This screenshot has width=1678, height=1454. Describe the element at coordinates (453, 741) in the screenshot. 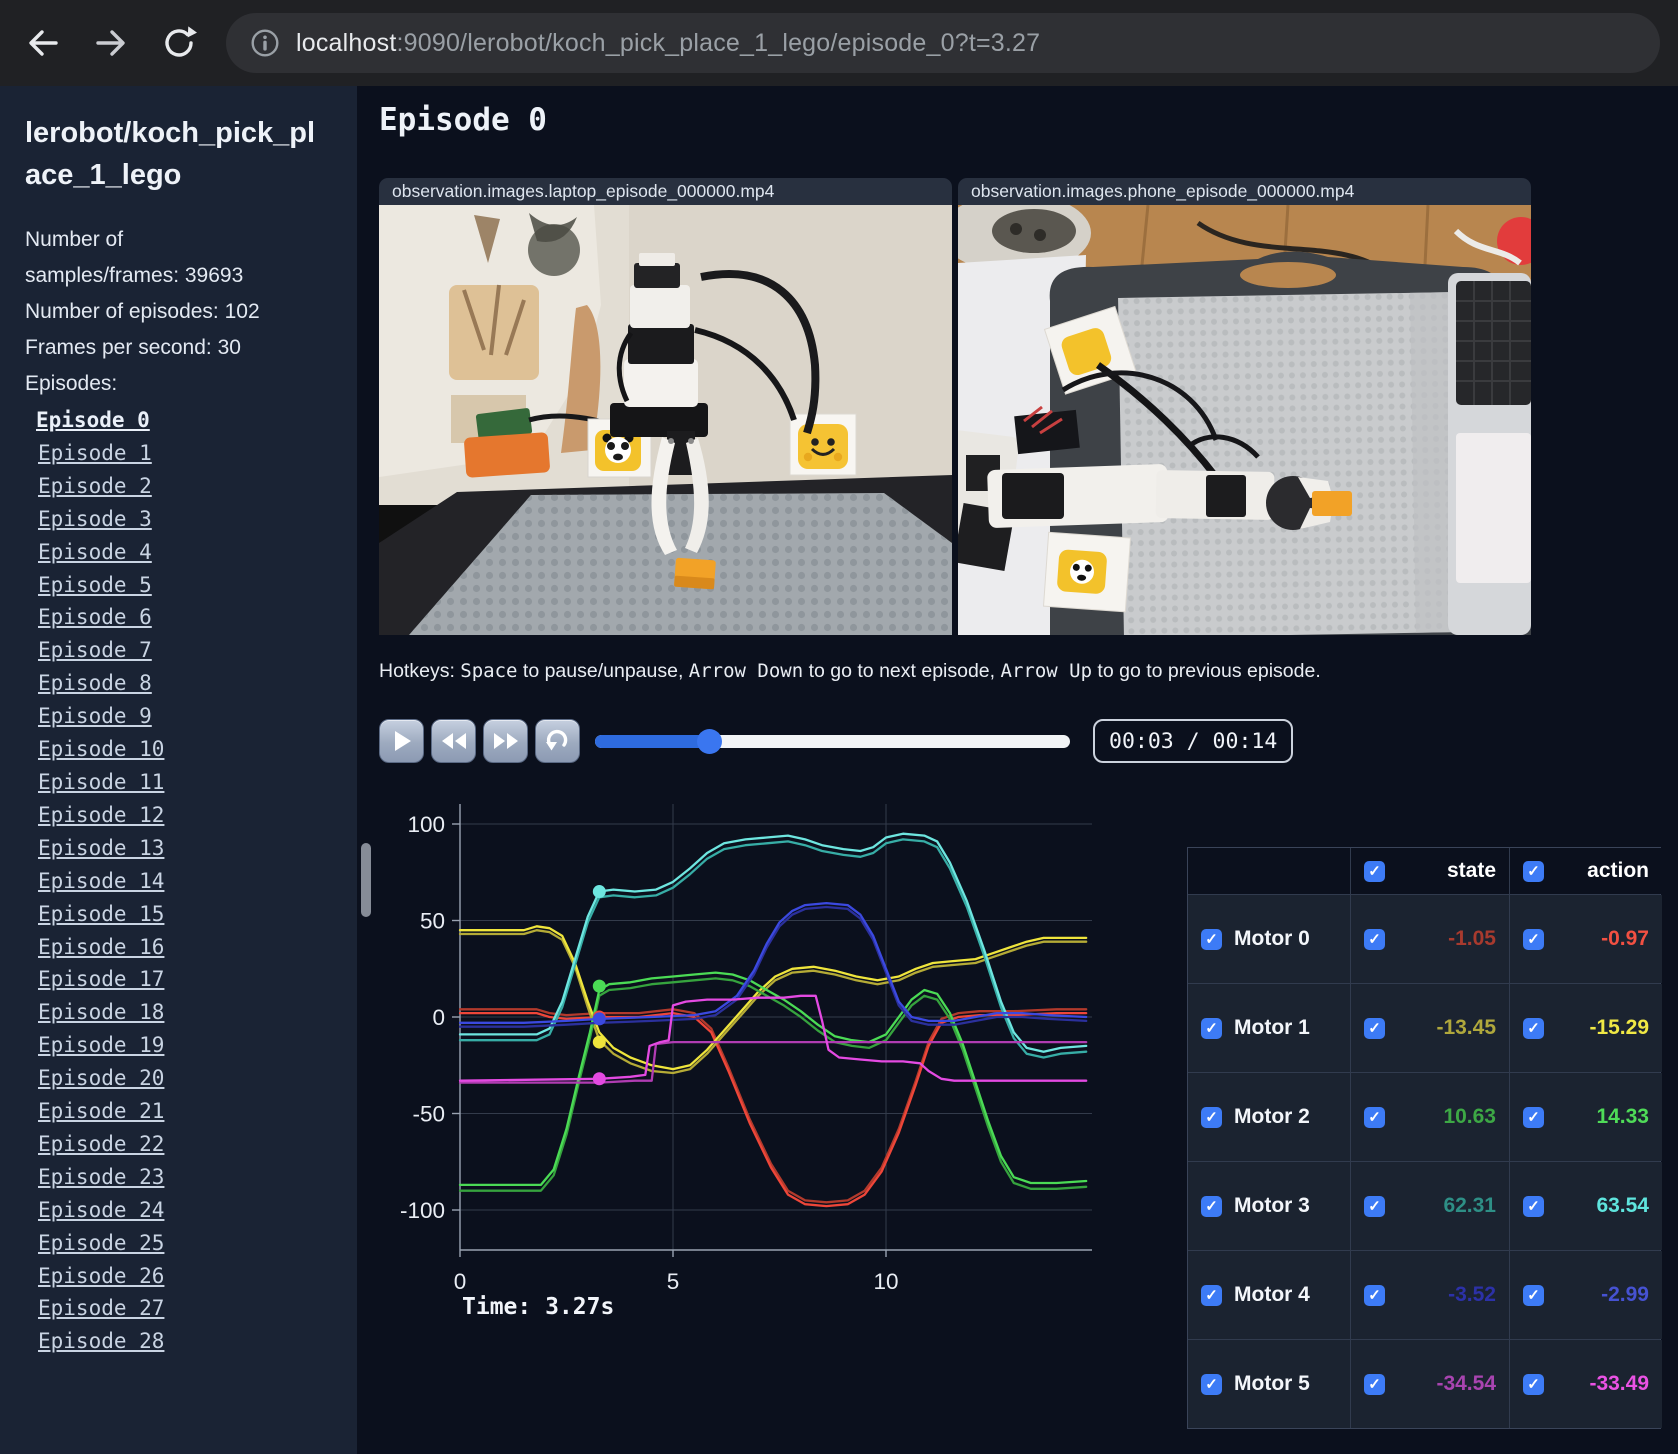

I see `rewind-button` at that location.